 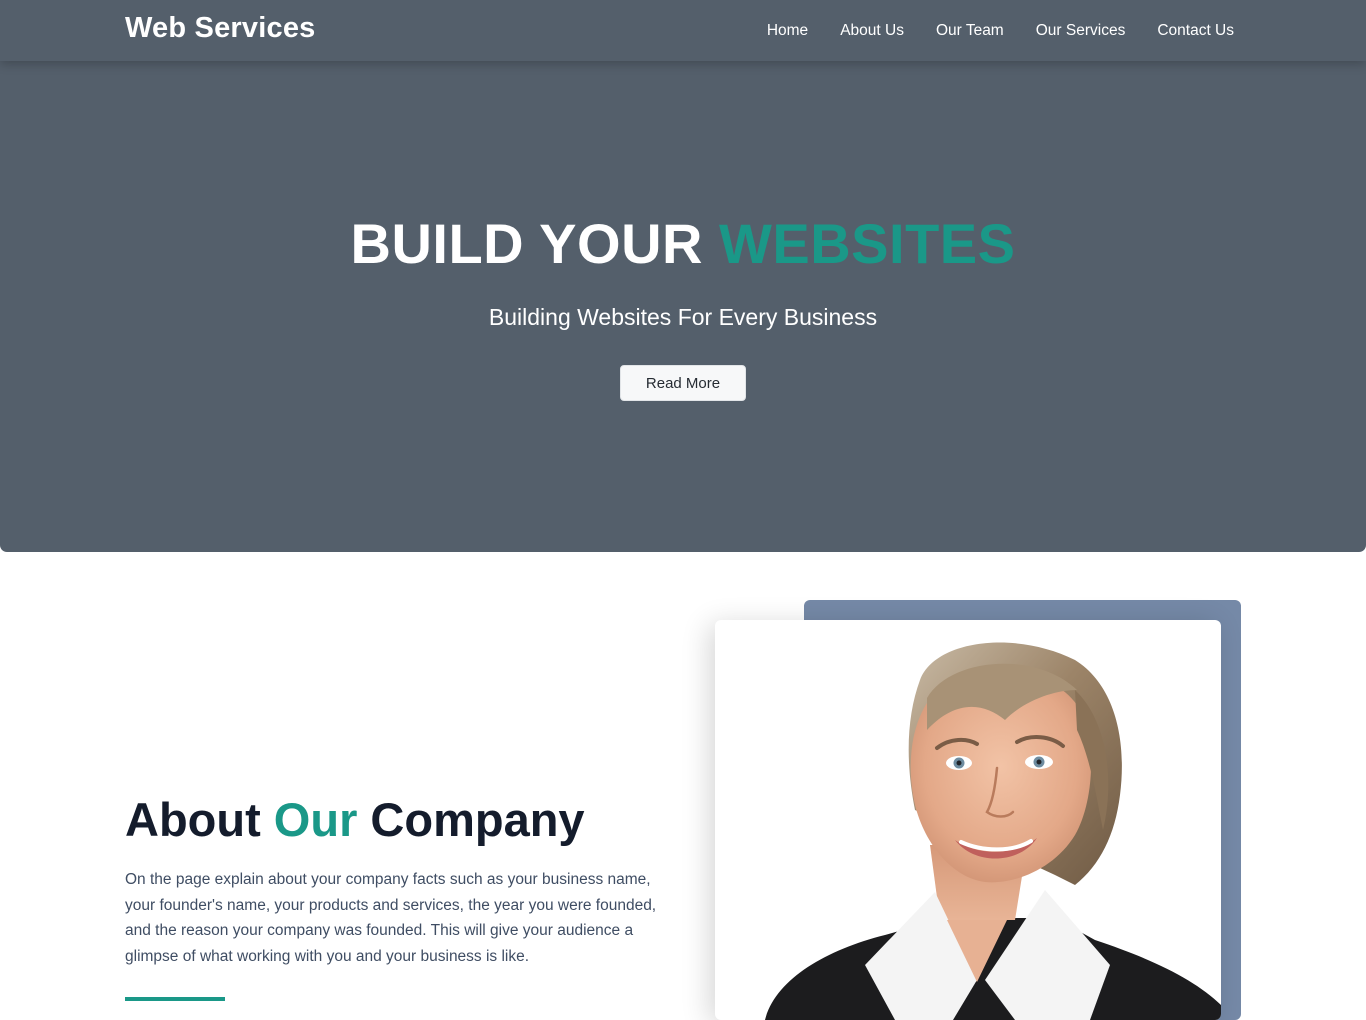 I want to click on nav-link-team: Our Team, so click(x=970, y=31).